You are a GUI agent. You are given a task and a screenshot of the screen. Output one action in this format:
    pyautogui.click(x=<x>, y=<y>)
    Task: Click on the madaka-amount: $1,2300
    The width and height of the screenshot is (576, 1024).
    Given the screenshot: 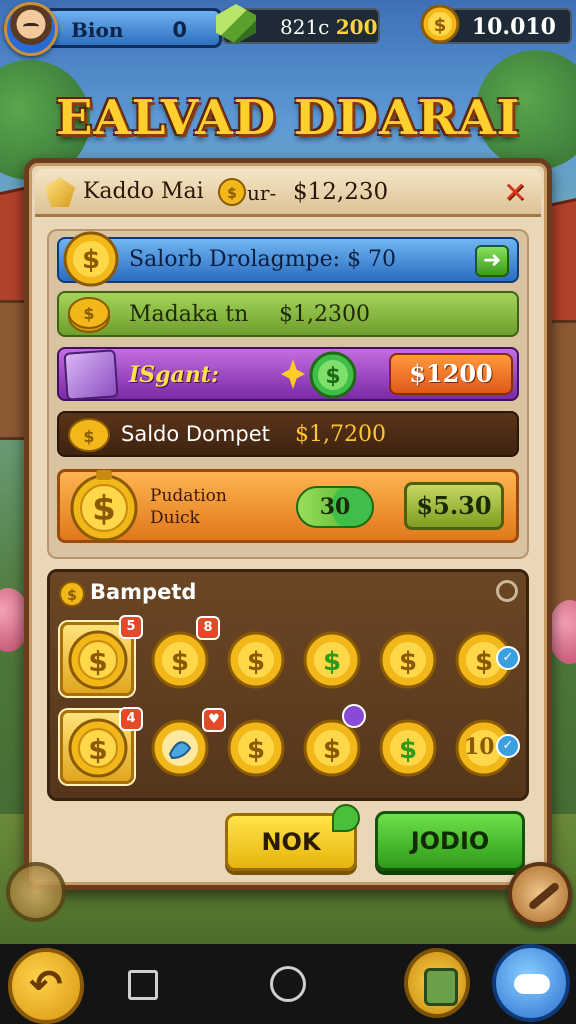 What is the action you would take?
    pyautogui.click(x=324, y=314)
    